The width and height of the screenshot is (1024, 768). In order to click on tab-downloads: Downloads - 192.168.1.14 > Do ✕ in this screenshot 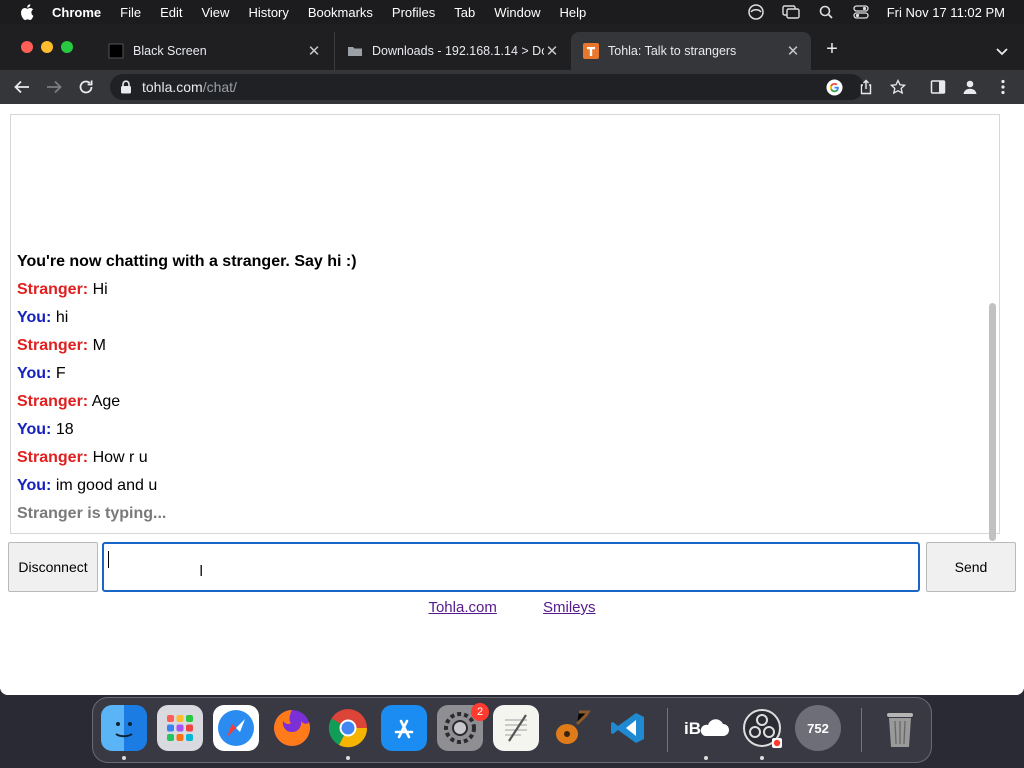, I will do `click(452, 51)`.